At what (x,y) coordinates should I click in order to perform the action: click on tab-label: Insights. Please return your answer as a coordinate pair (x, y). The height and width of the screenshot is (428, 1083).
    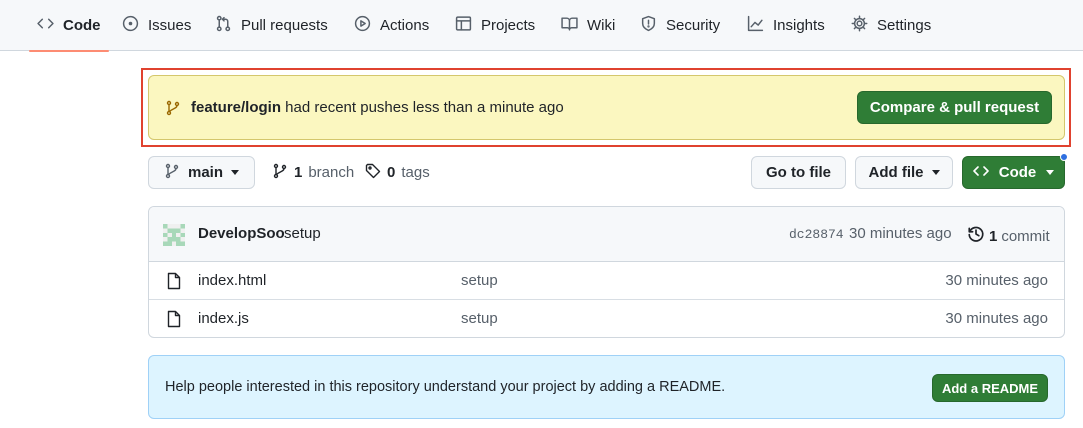
    Looking at the image, I should click on (799, 25).